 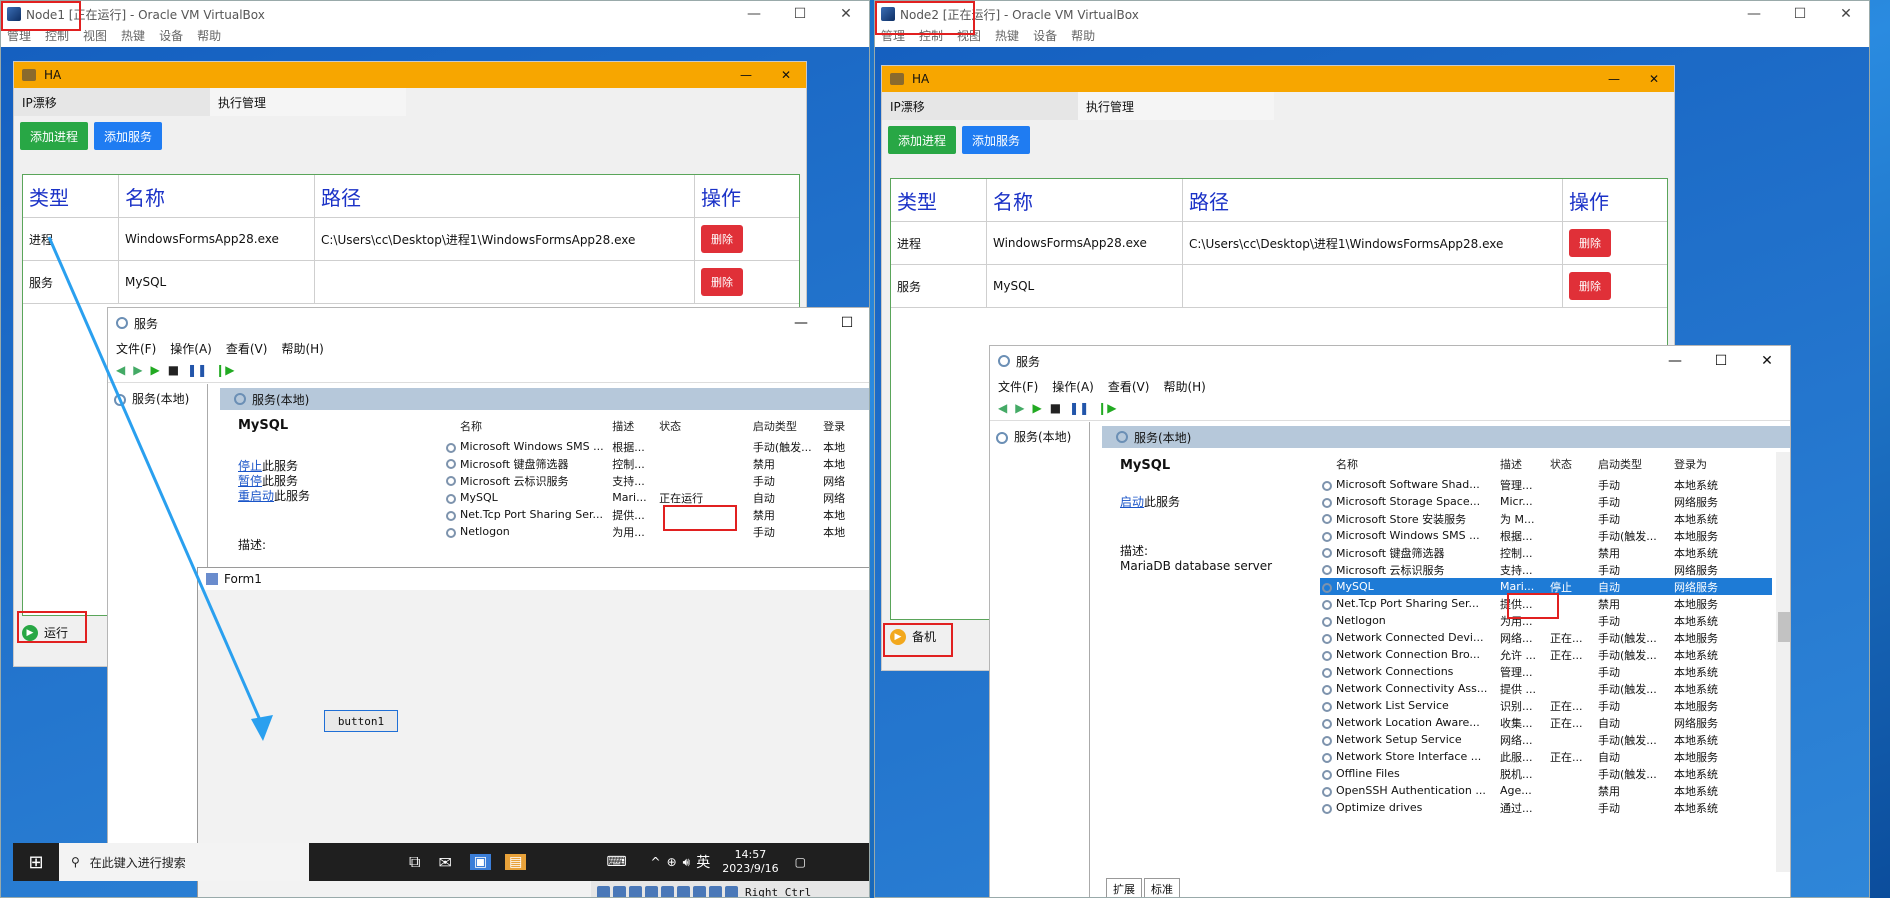 What do you see at coordinates (410, 75) in the screenshot?
I see `ha-titlebar: HA — ✕` at bounding box center [410, 75].